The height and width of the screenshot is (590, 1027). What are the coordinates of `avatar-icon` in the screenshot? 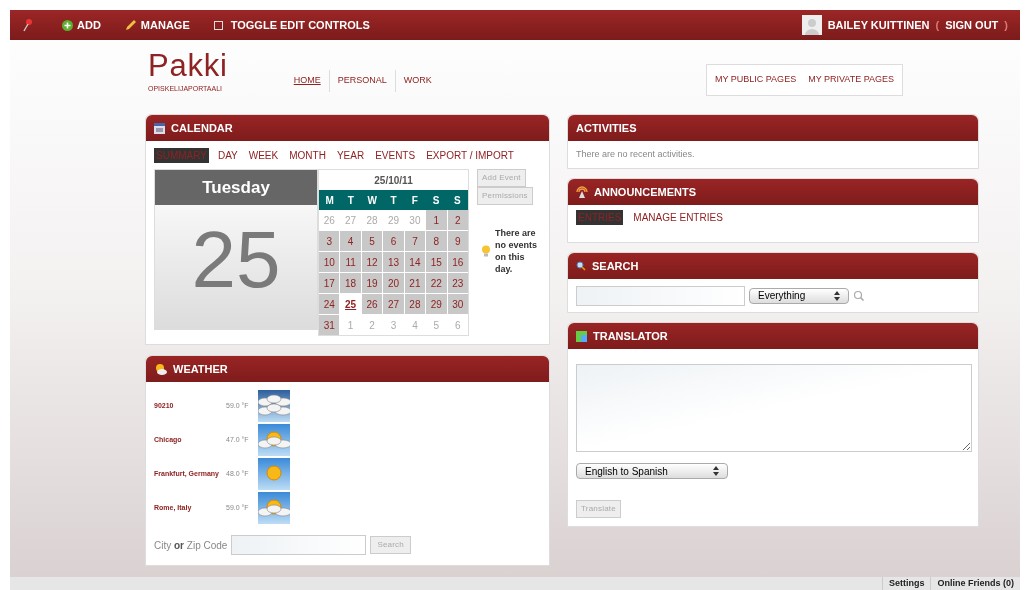 It's located at (811, 25).